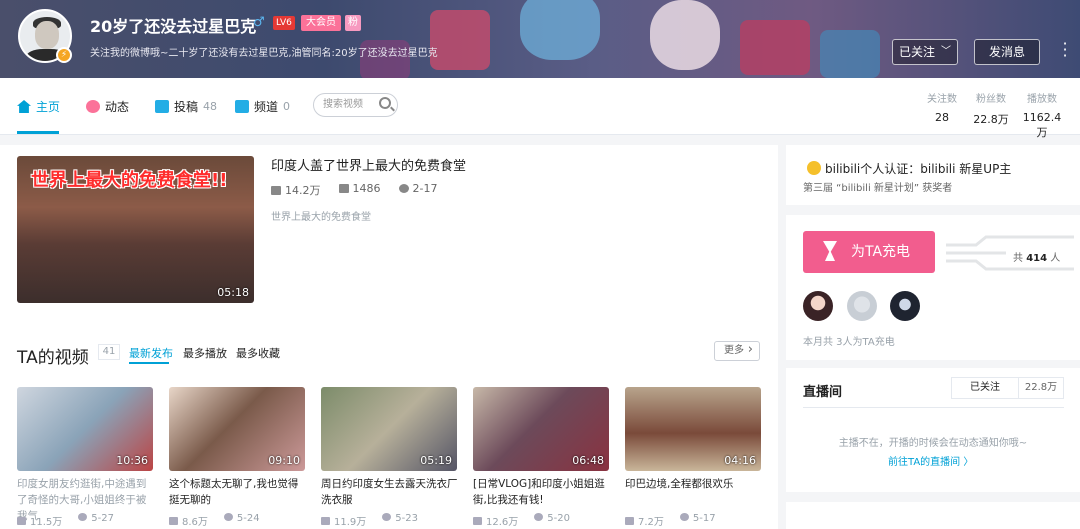 This screenshot has width=1080, height=529. Describe the element at coordinates (930, 460) in the screenshot. I see `go-to-live-room-link: 前往TA的直播间 〉` at that location.